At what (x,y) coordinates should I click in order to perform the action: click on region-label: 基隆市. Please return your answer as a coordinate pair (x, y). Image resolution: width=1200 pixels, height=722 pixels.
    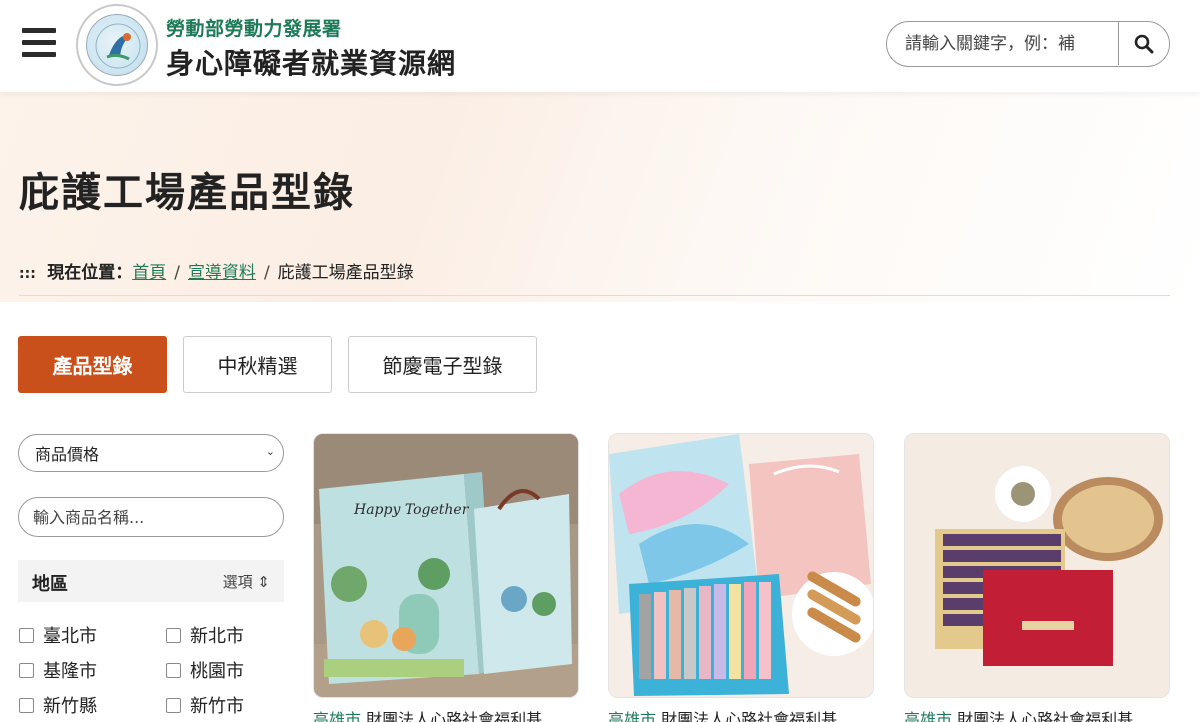
    Looking at the image, I should click on (70, 671).